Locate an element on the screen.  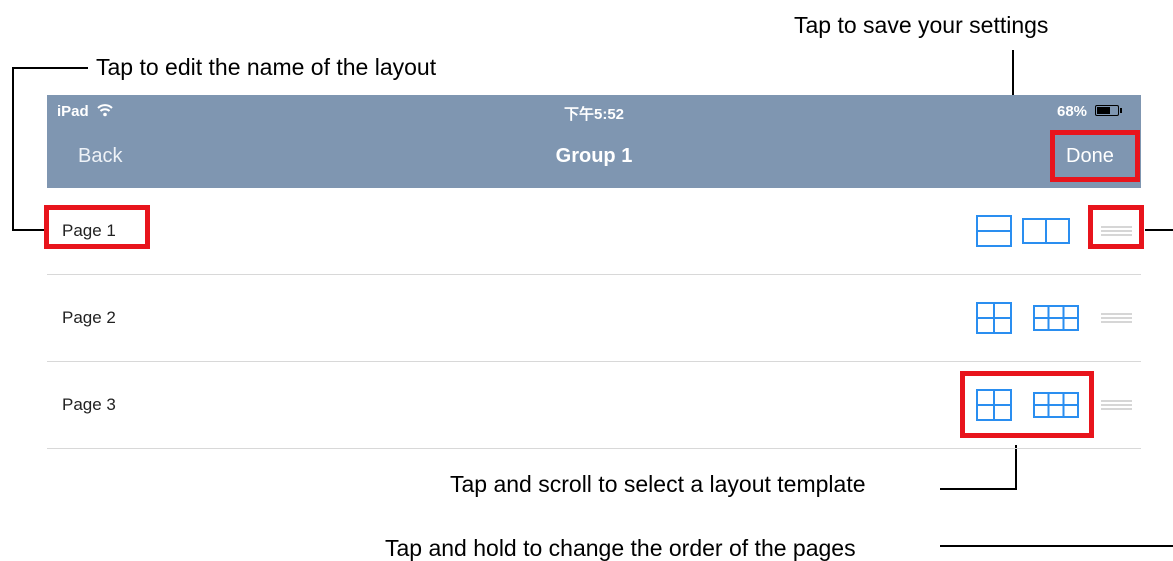
grid-2x3-icon is located at coordinates (1056, 318).